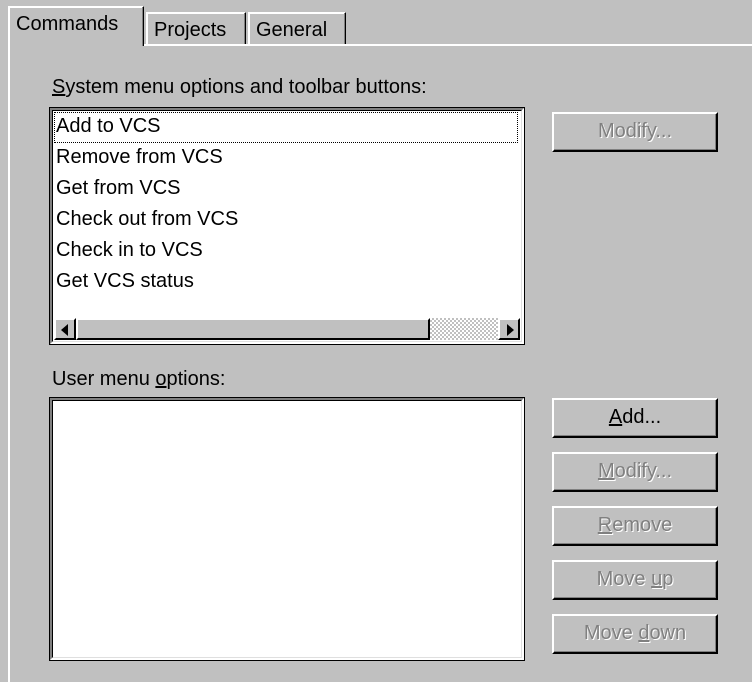 The image size is (752, 682). I want to click on list-item: Check out from VCS, so click(147, 220).